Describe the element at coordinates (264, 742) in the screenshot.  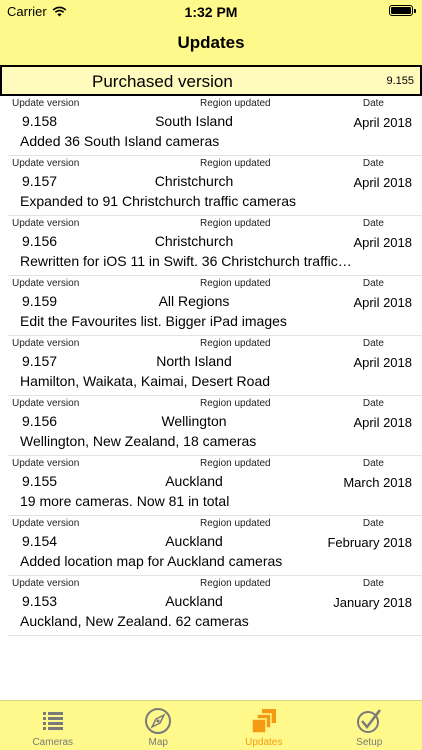
I see `tab-label: Updates` at that location.